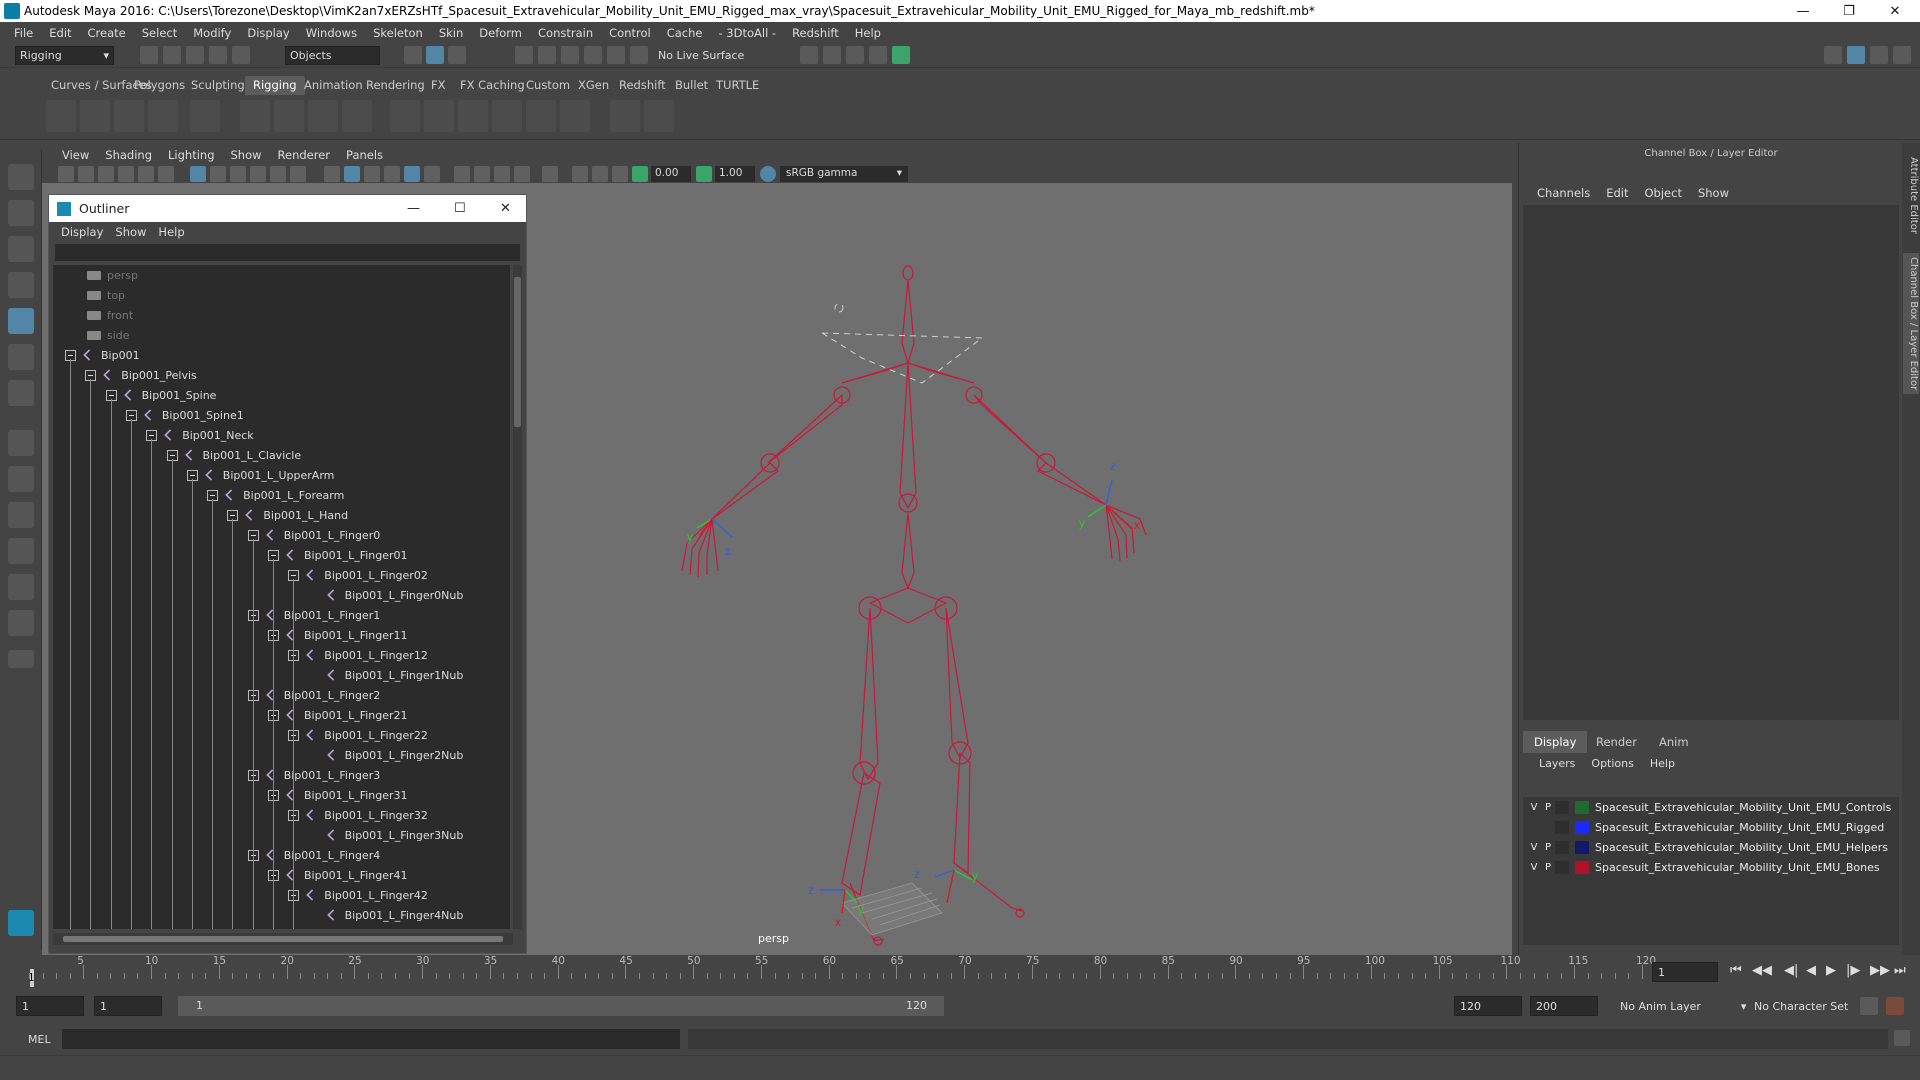  Describe the element at coordinates (747, 33) in the screenshot. I see `menu-3dtoall: - 3DtoAll -` at that location.